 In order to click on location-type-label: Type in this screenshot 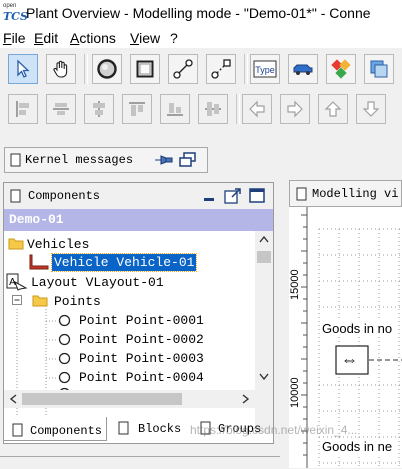, I will do `click(265, 70)`.